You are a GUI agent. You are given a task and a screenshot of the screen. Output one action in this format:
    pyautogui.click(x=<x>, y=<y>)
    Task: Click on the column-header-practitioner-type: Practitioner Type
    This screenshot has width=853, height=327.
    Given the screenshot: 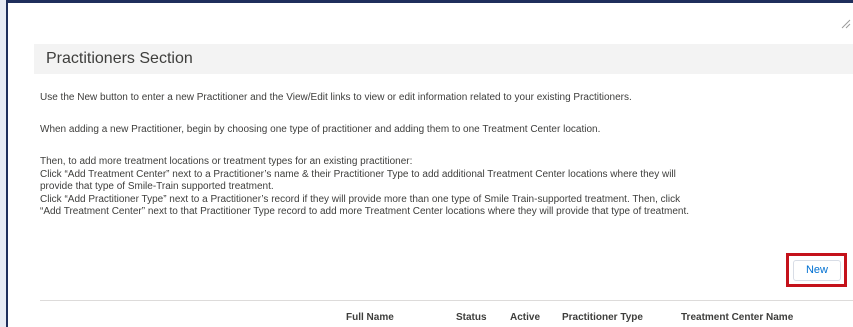 What is the action you would take?
    pyautogui.click(x=602, y=318)
    